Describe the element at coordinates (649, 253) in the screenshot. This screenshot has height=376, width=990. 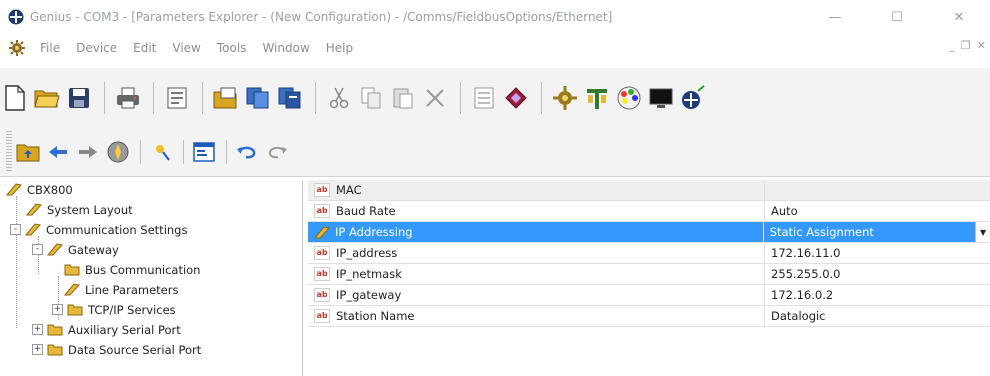
I see `property-row-ip-address: ab IP_address 172.16.11.0` at that location.